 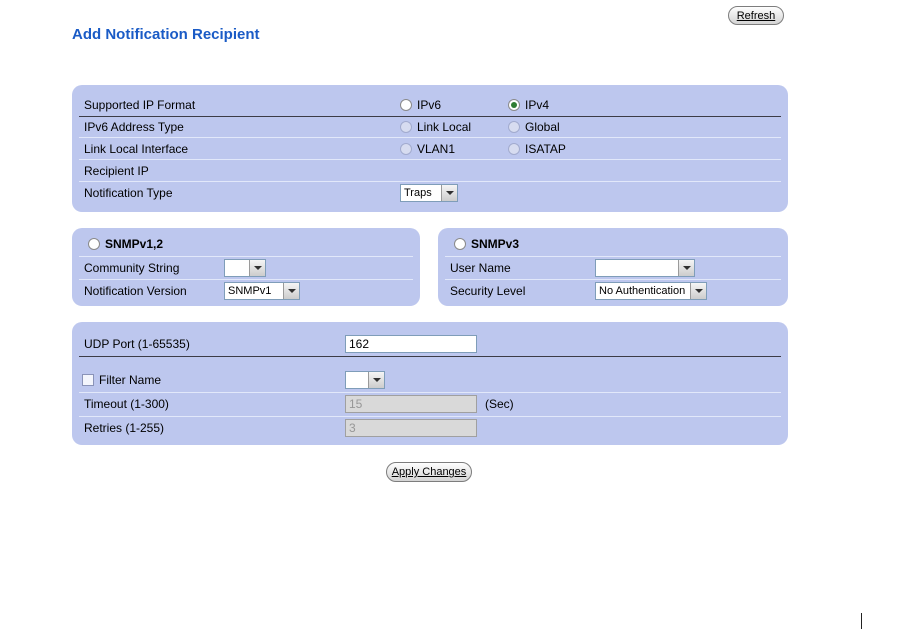 I want to click on row-timeout: Timeout (1-300) (Sec), so click(x=430, y=404).